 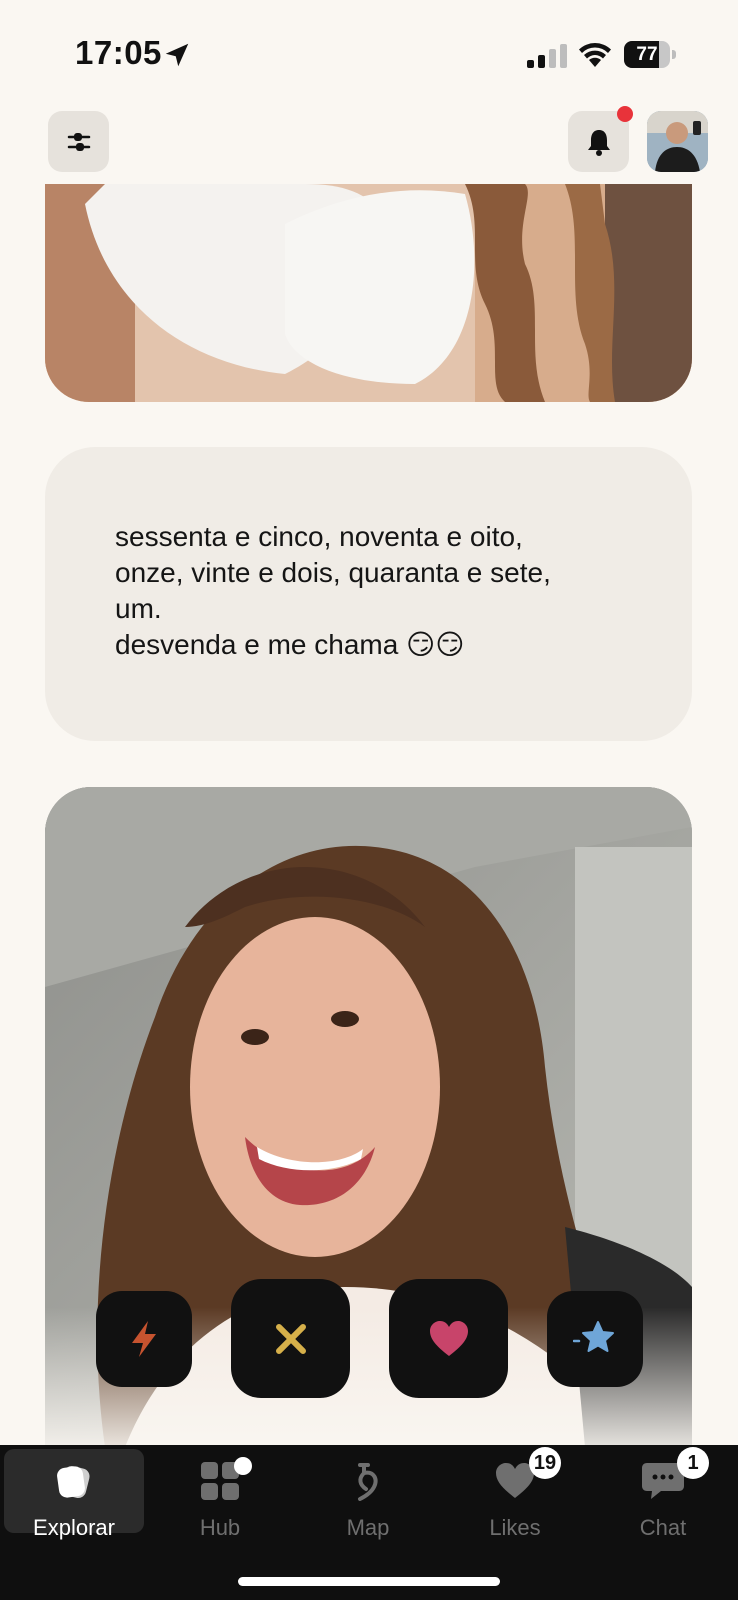 What do you see at coordinates (368, 1482) in the screenshot?
I see `map-icon` at bounding box center [368, 1482].